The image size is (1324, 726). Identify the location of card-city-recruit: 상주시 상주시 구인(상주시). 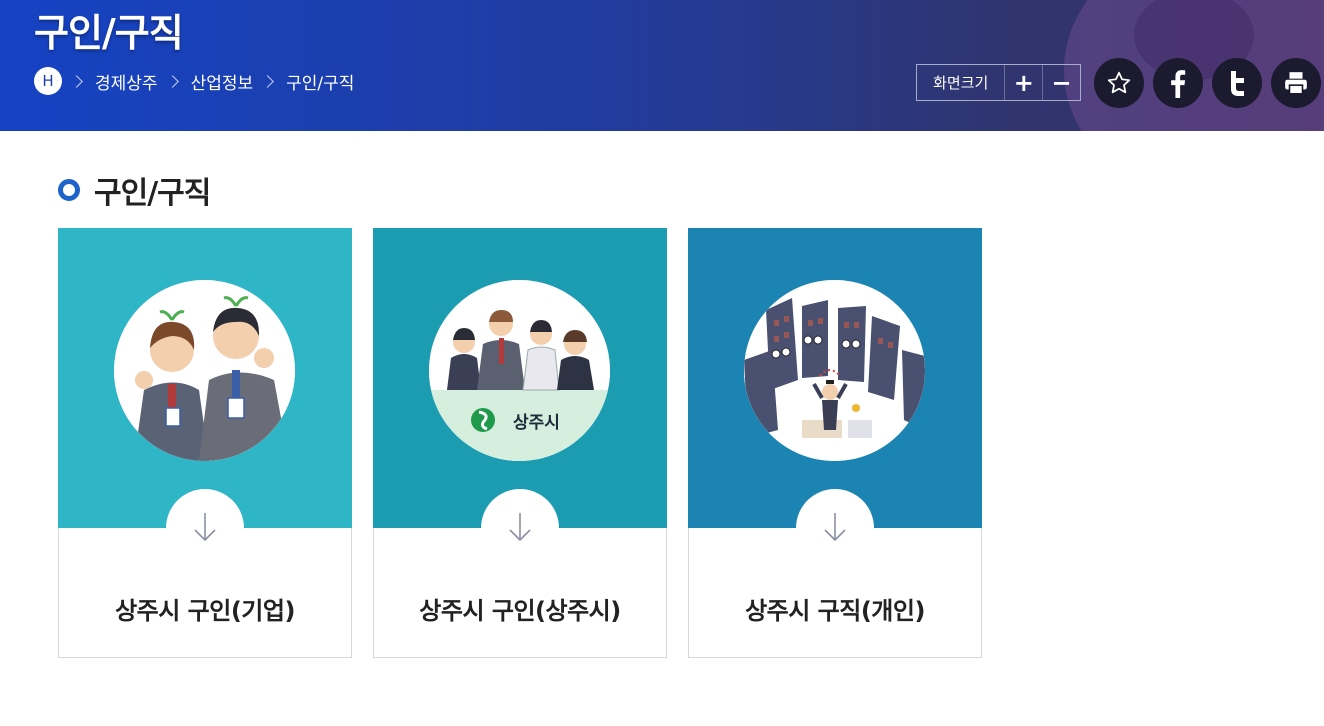
(520, 443).